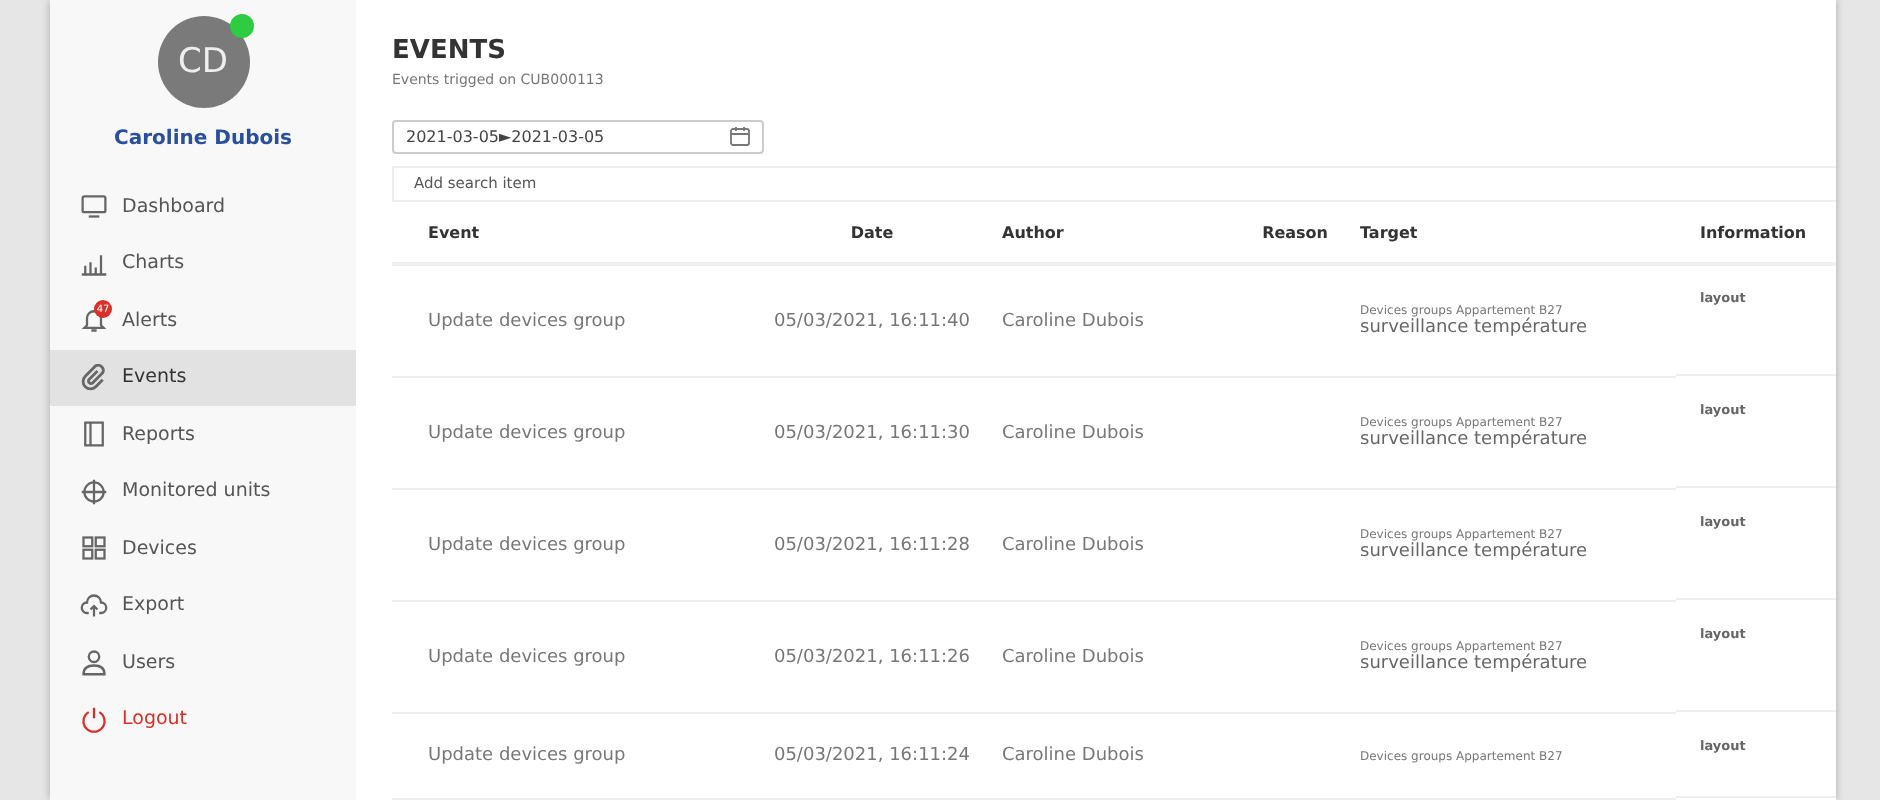 The height and width of the screenshot is (800, 1880). I want to click on user-icon, so click(94, 662).